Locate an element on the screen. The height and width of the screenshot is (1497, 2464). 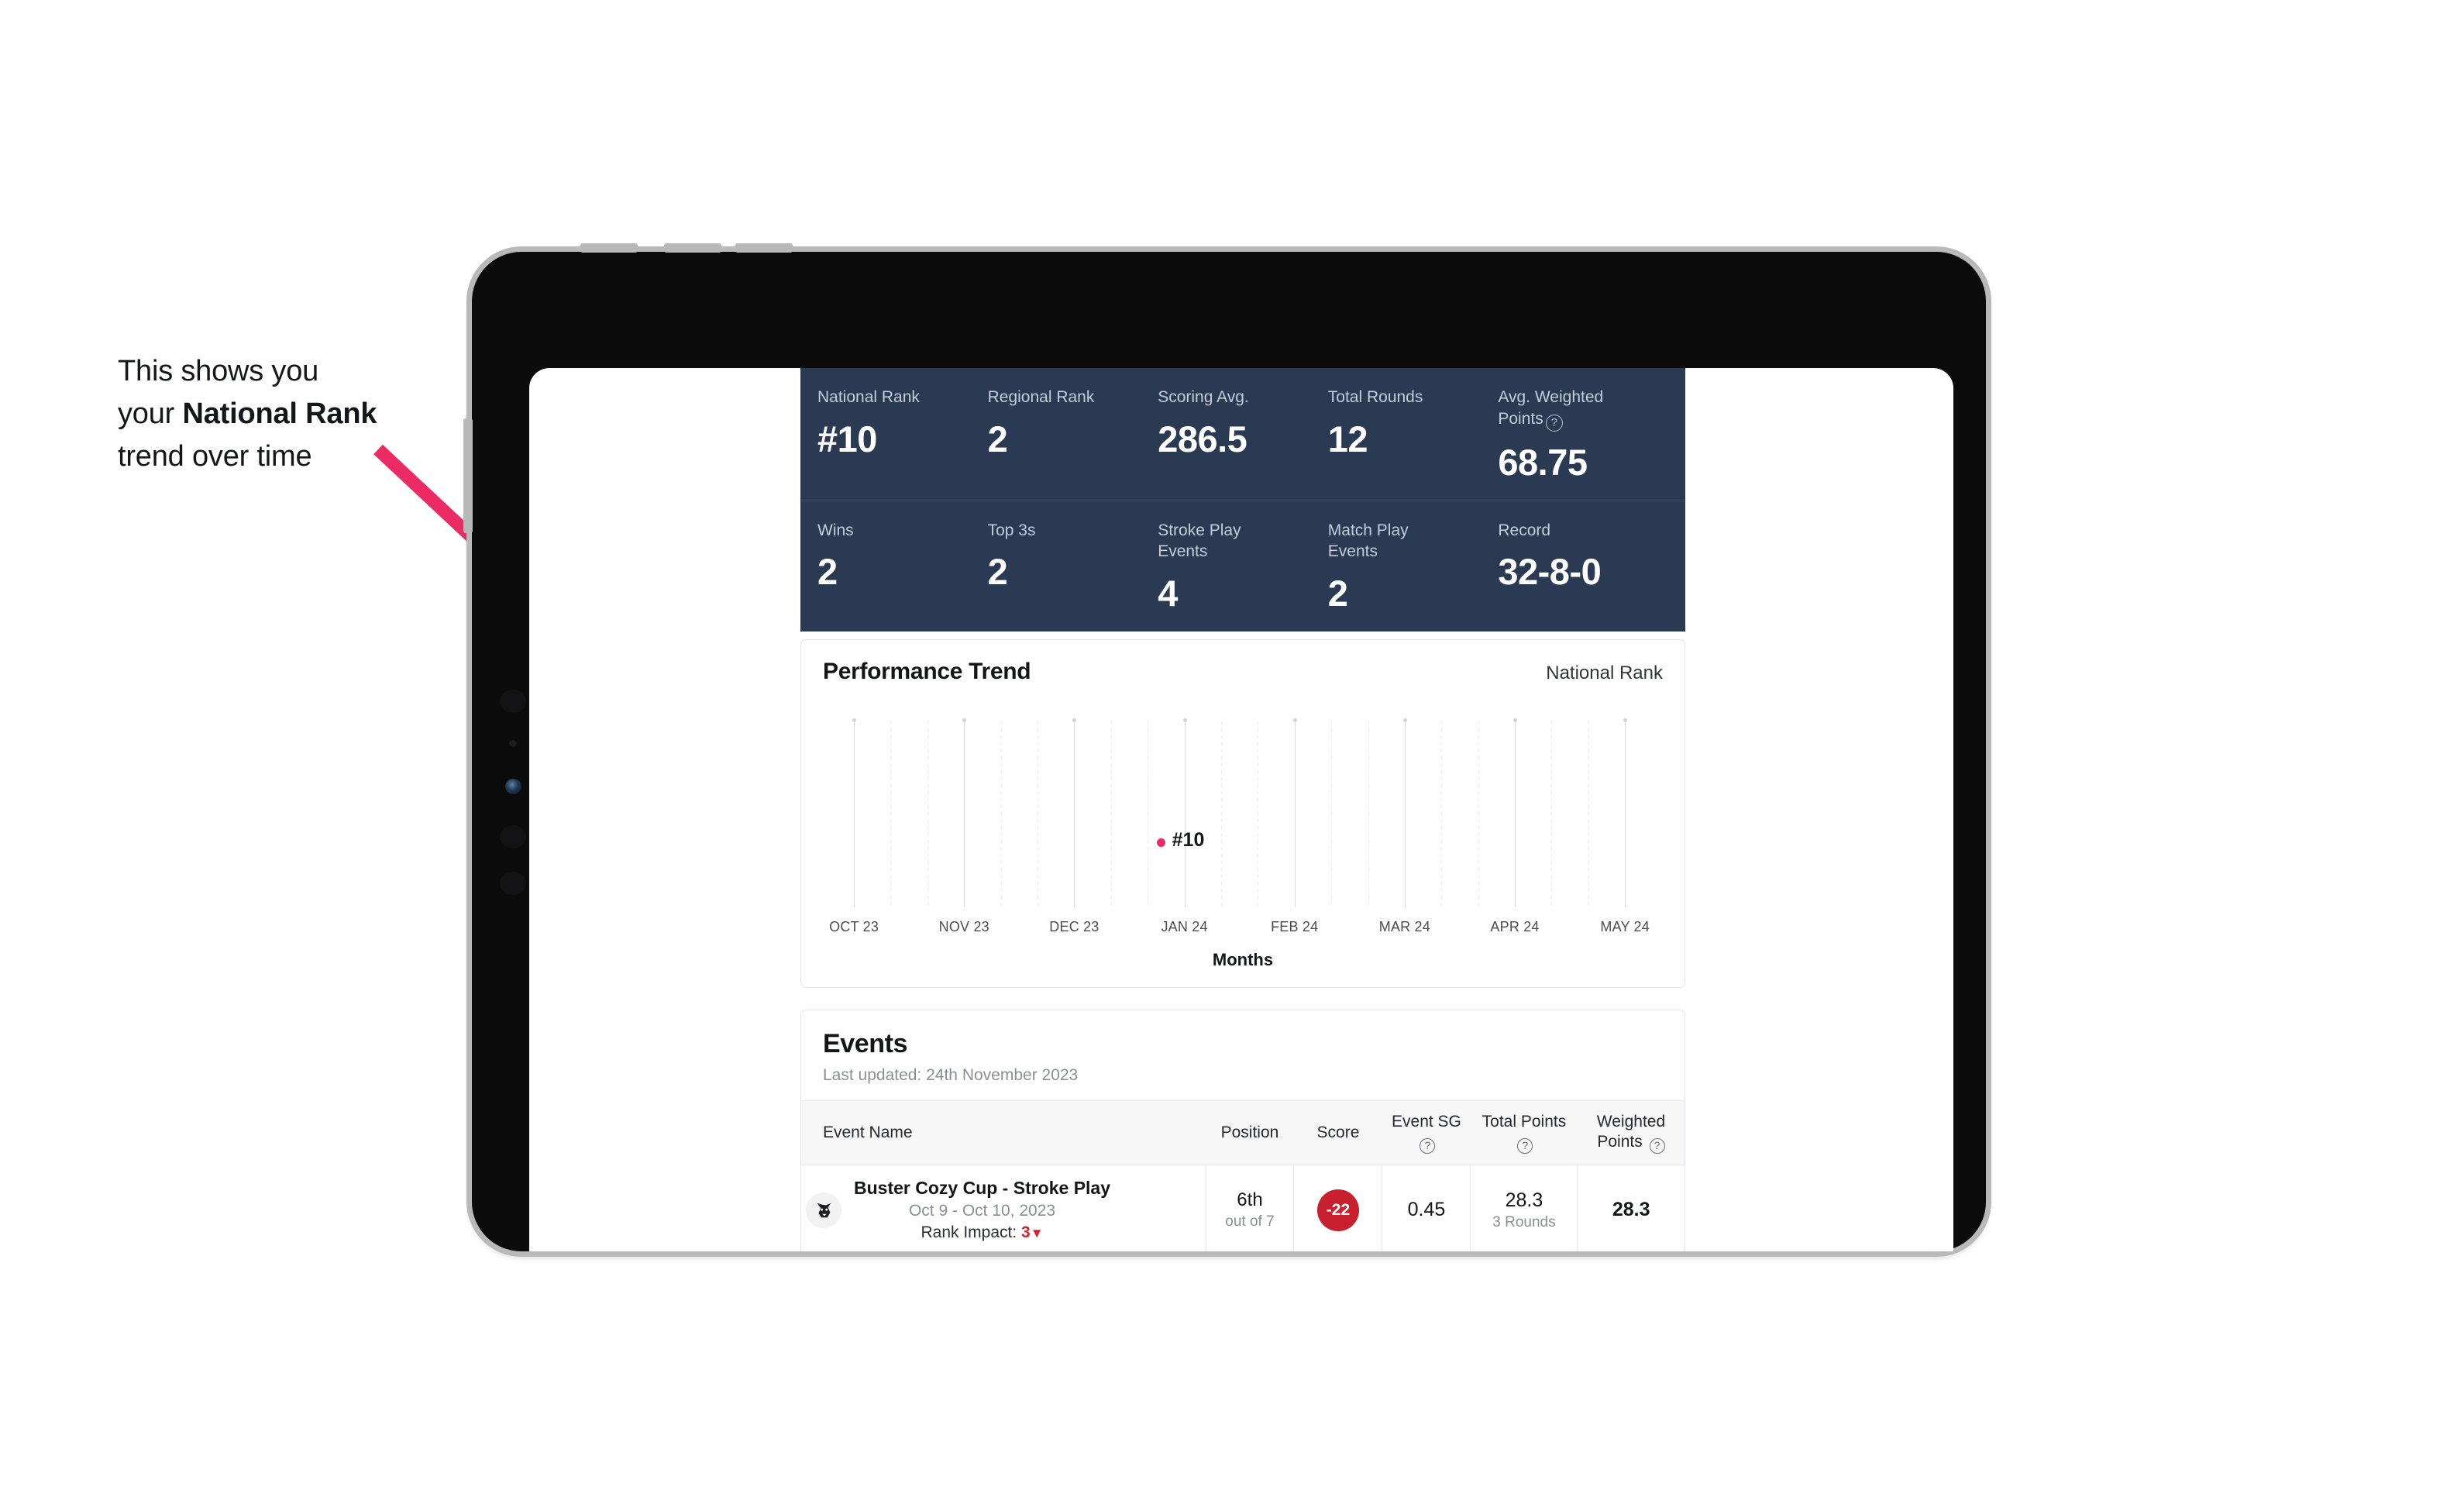
total-points-value: 28.3 is located at coordinates (1524, 1200).